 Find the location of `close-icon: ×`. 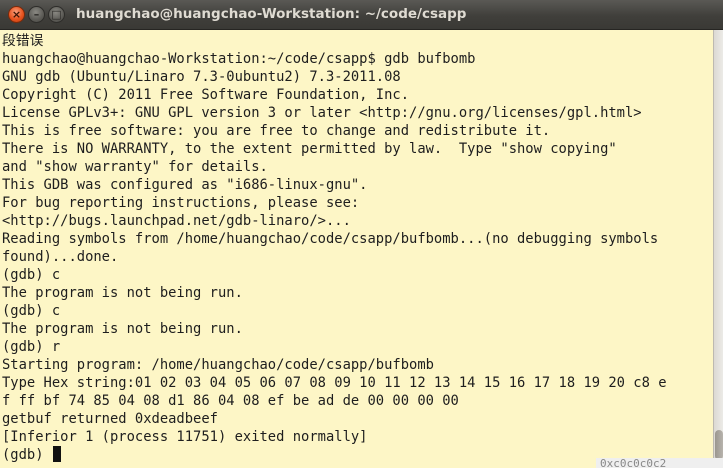

close-icon: × is located at coordinates (16, 14).